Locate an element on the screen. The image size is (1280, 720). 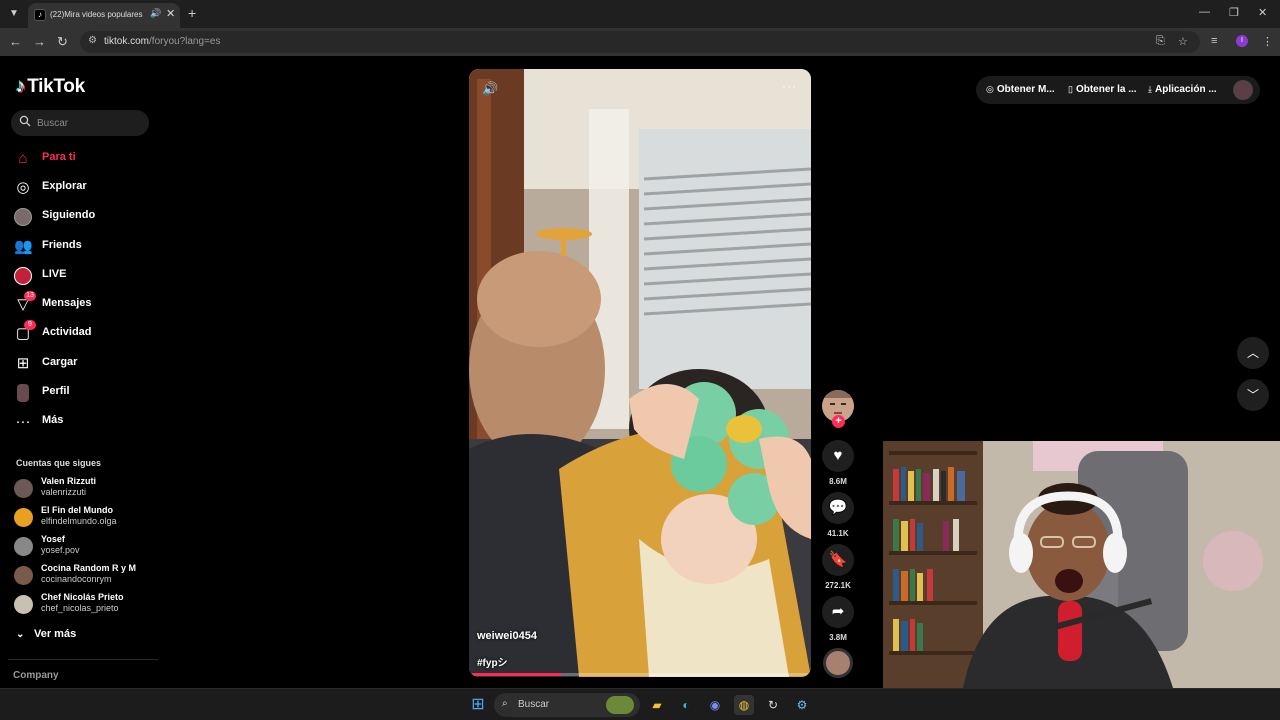
windows-taskbar: ⊞ ⌕ Buscar ▰ ◐ ◉ ◍ ↻ ⚙ is located at coordinates (640, 704).